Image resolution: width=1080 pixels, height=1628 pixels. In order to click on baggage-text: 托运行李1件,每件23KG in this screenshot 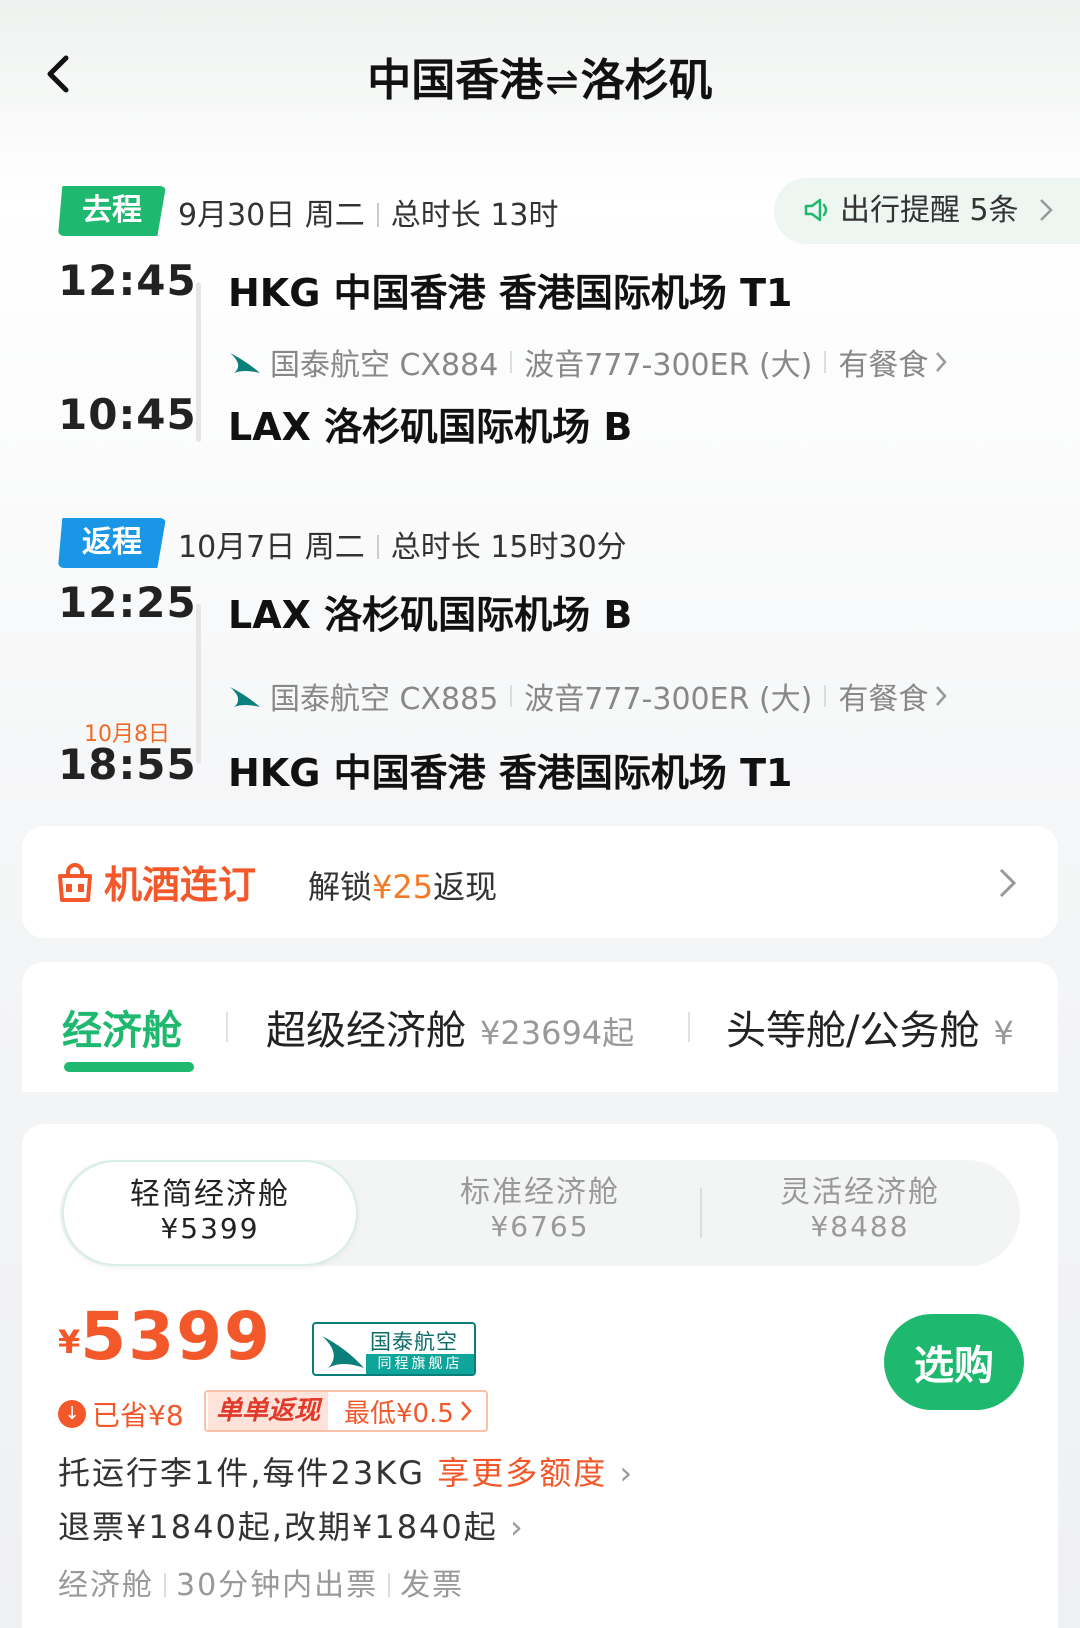, I will do `click(242, 1473)`.